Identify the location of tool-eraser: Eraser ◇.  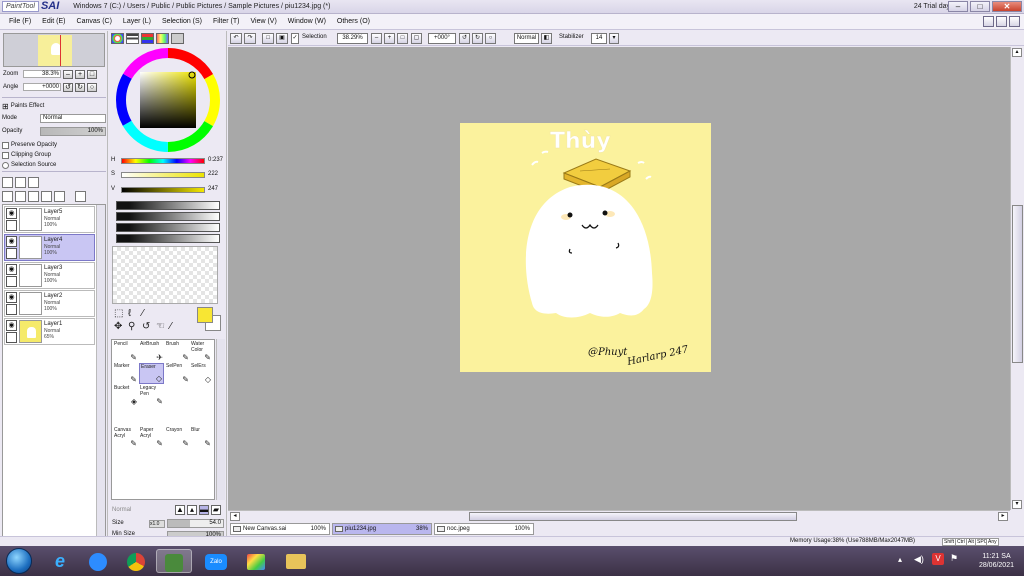
(151, 373).